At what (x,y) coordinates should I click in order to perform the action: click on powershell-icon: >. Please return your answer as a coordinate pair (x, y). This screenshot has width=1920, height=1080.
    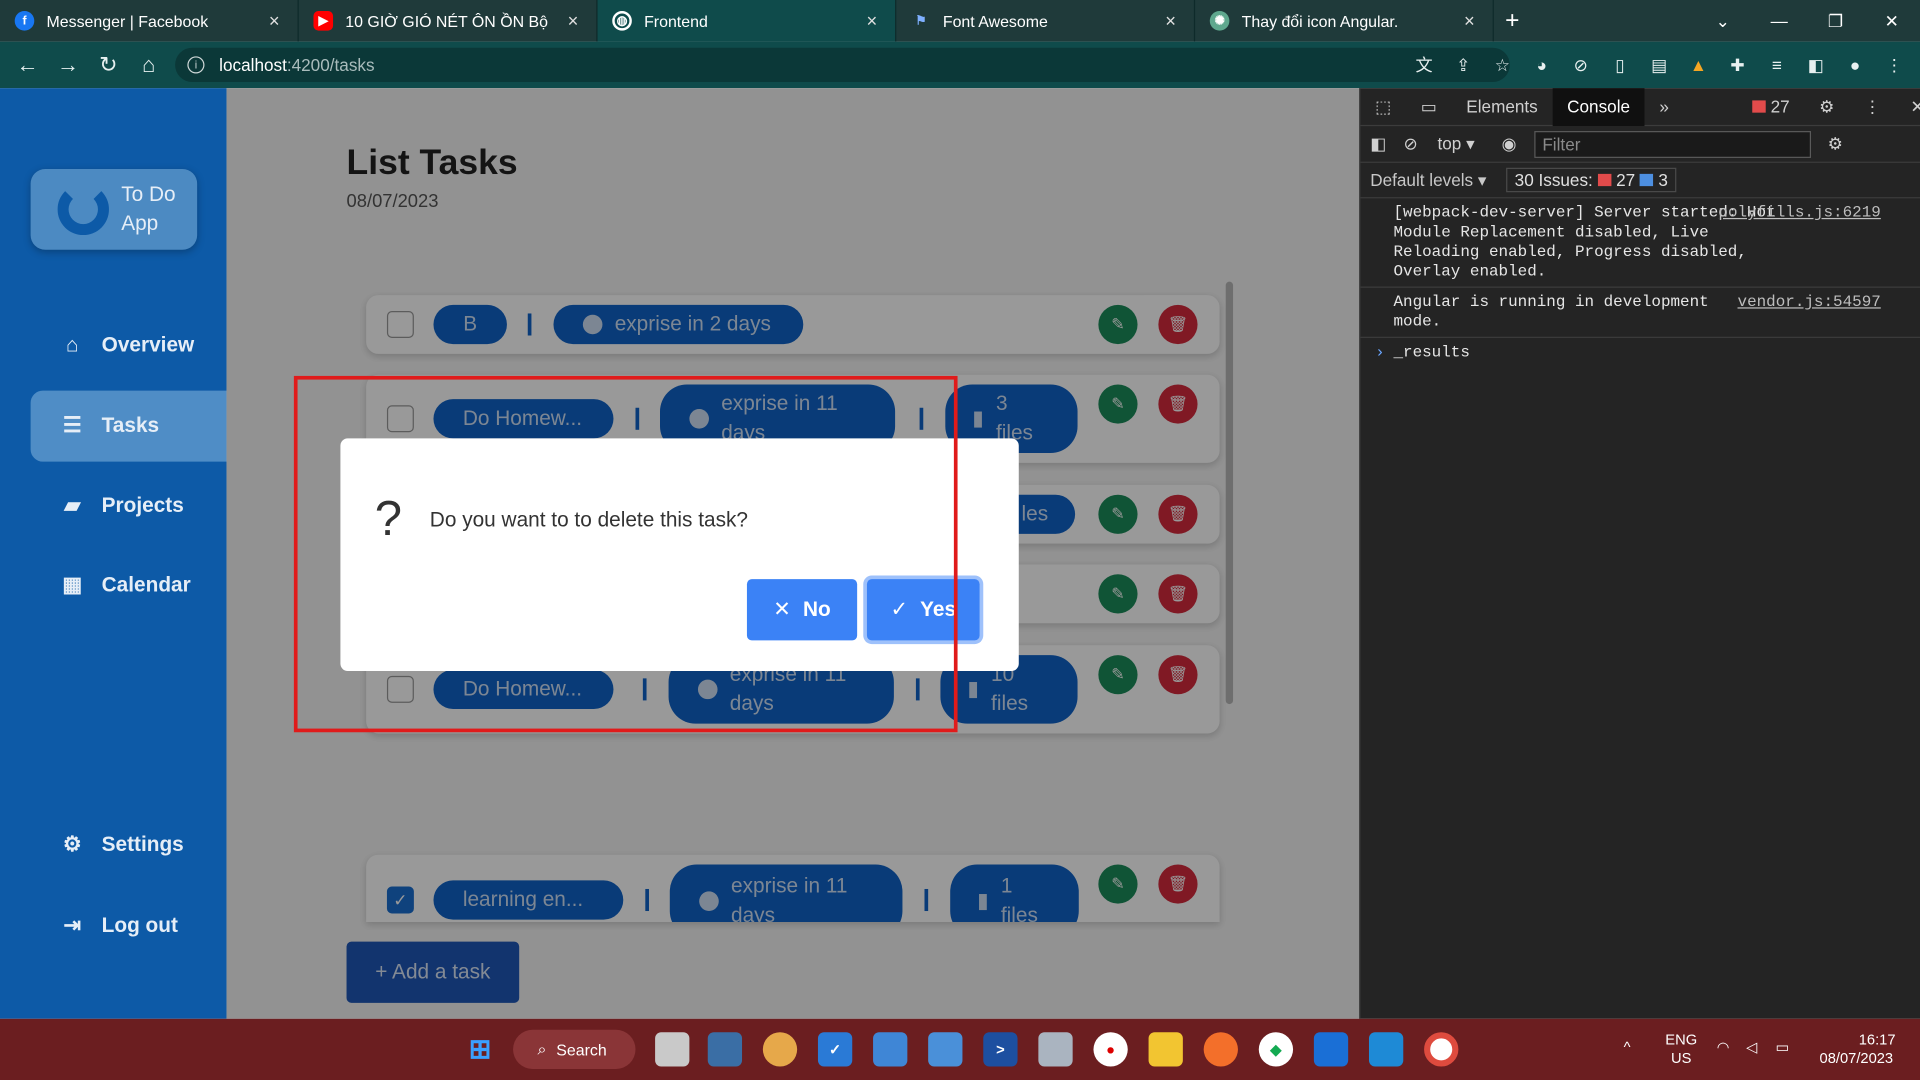
    Looking at the image, I should click on (1000, 1049).